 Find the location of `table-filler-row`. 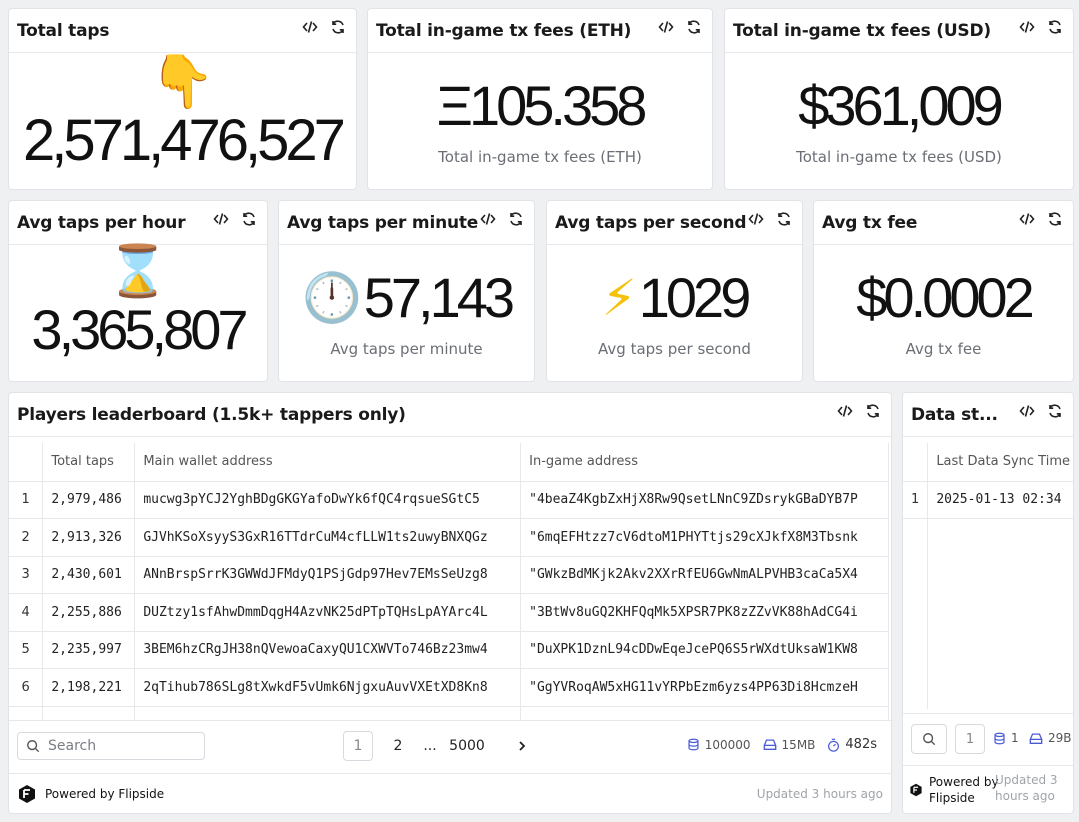

table-filler-row is located at coordinates (988, 613).